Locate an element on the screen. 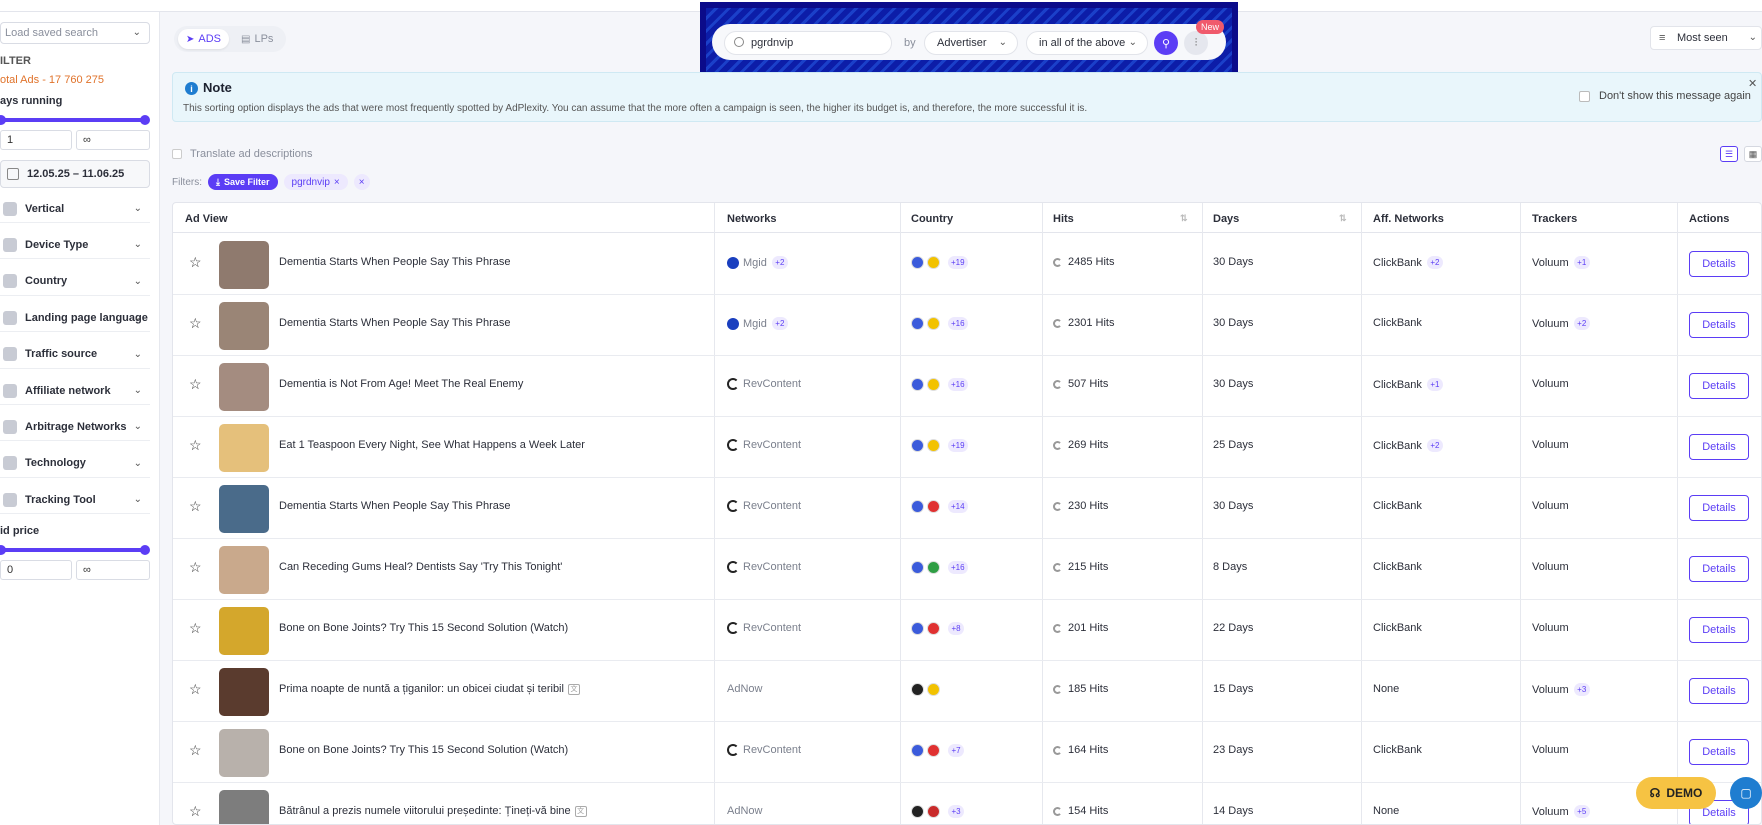 Image resolution: width=1762 pixels, height=825 pixels. search-field-select: Advertiser ⌄ is located at coordinates (971, 43).